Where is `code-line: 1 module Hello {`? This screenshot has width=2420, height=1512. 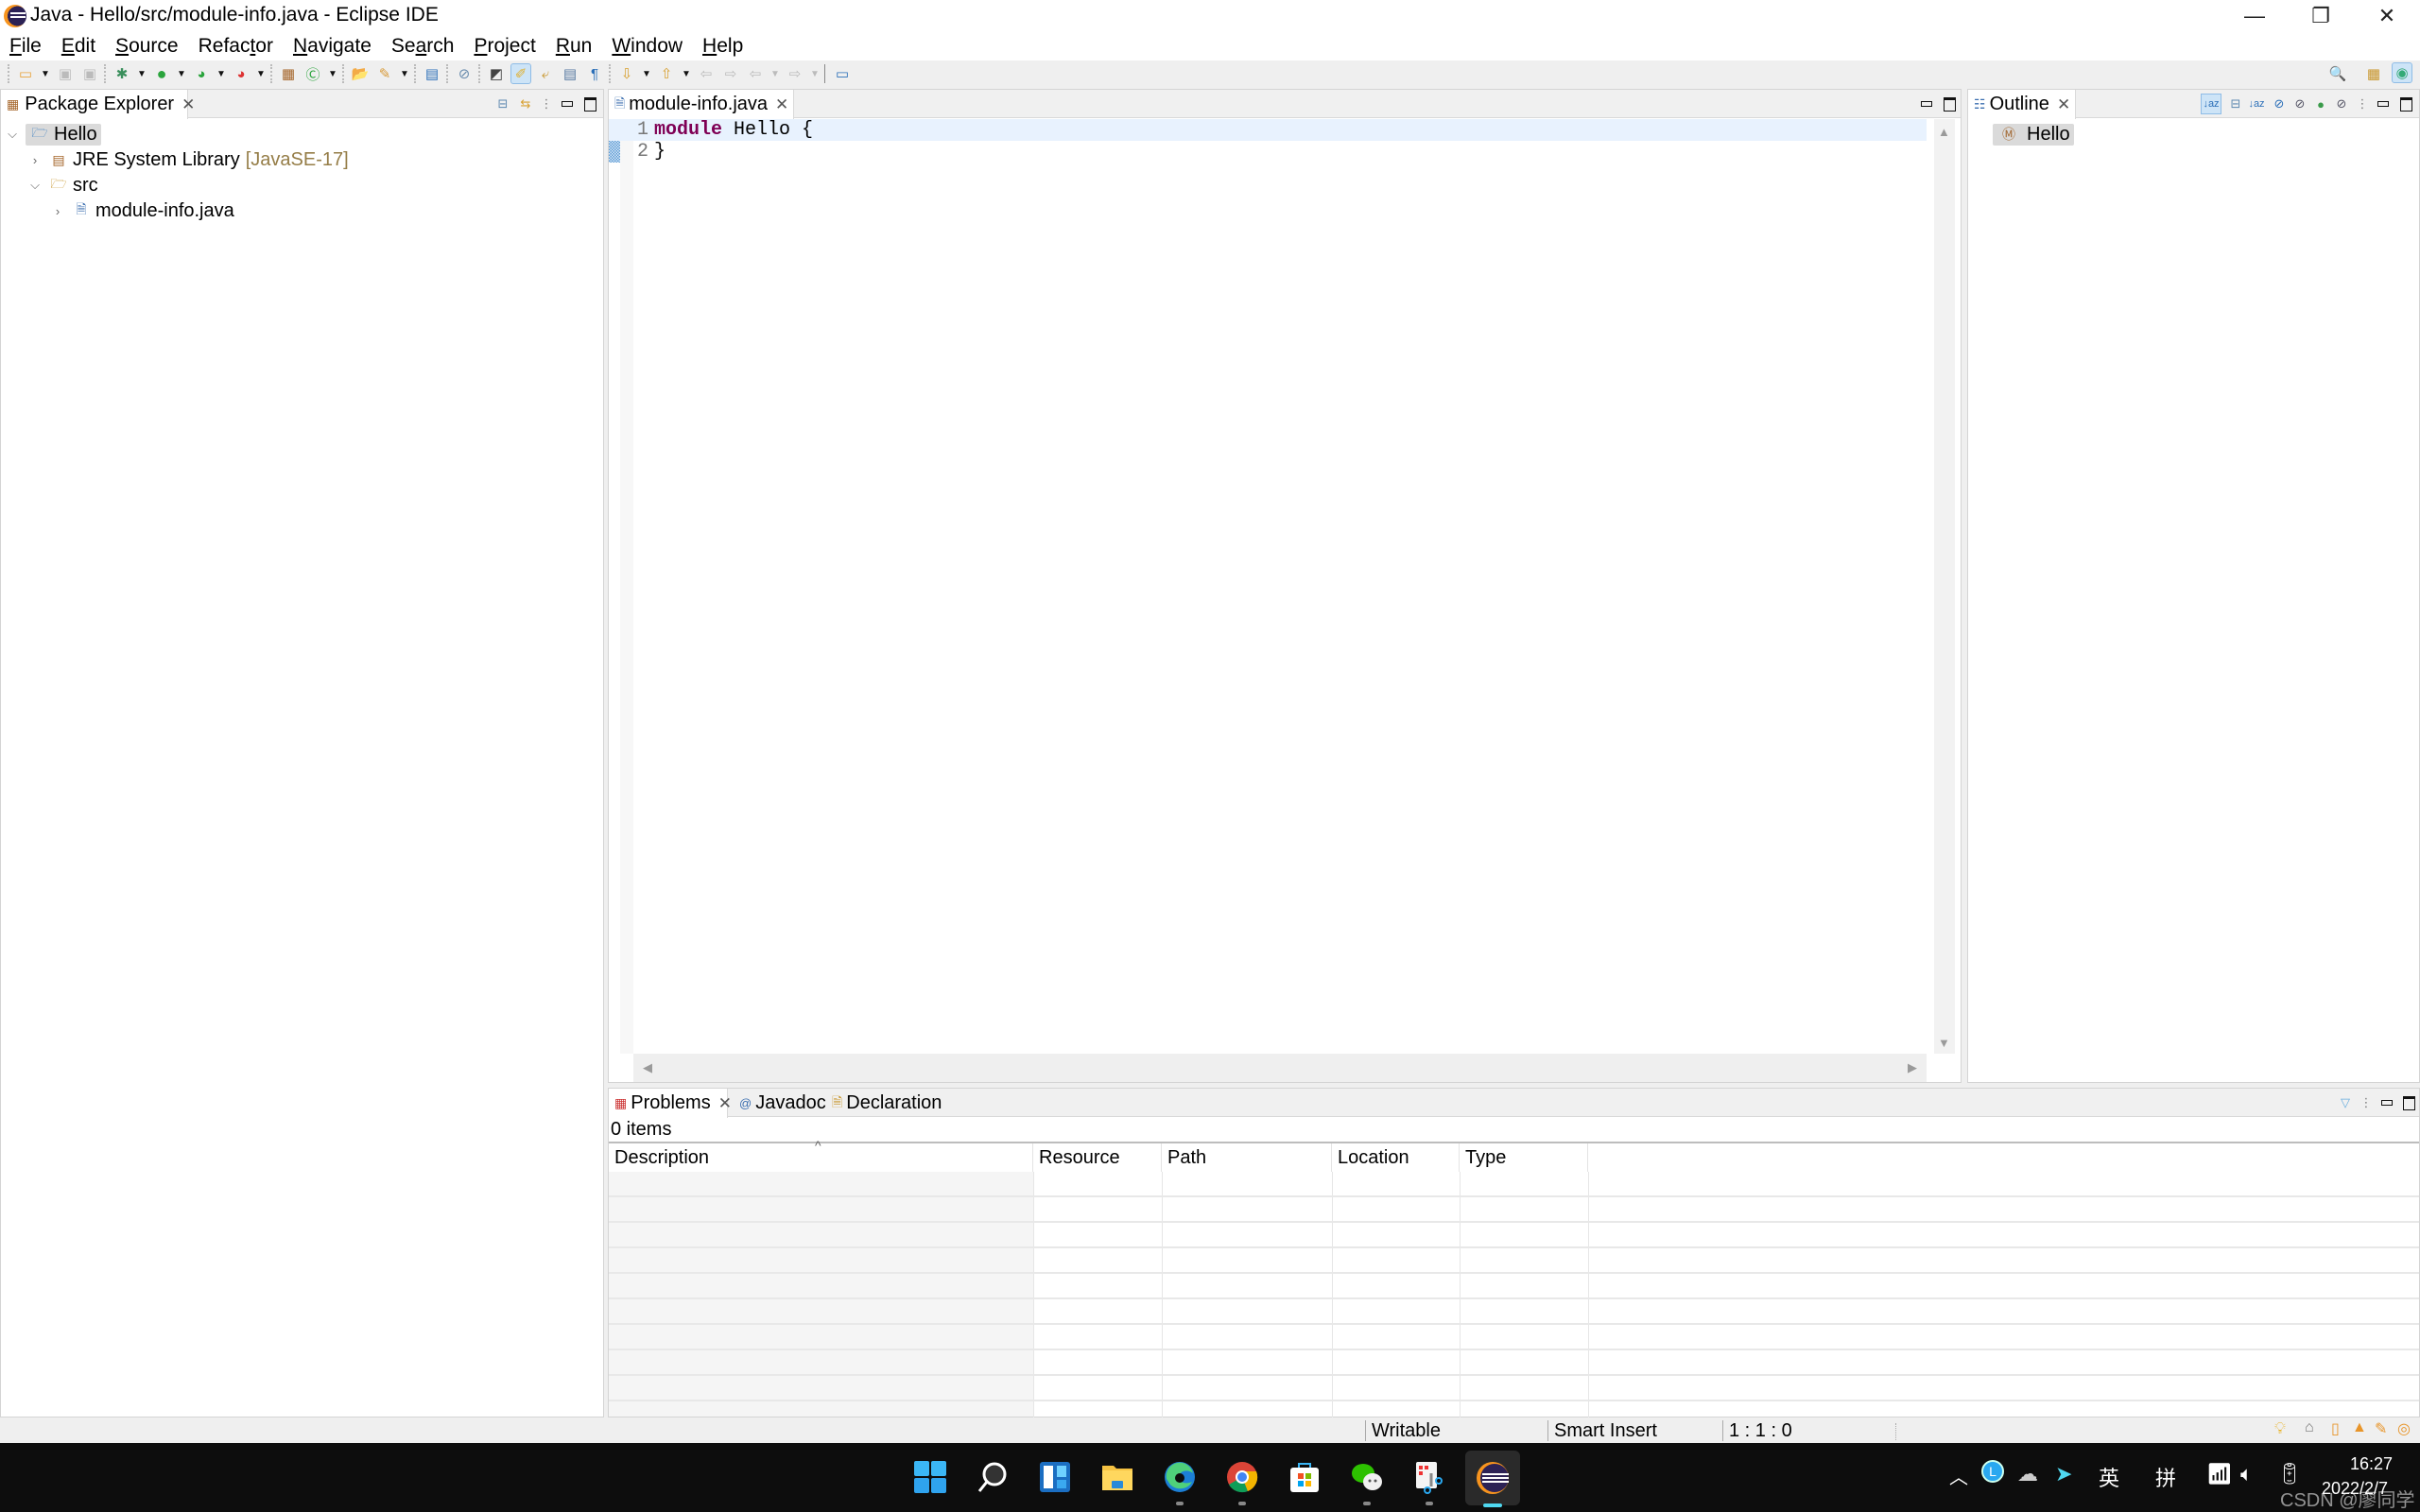 code-line: 1 module Hello { is located at coordinates (1268, 130).